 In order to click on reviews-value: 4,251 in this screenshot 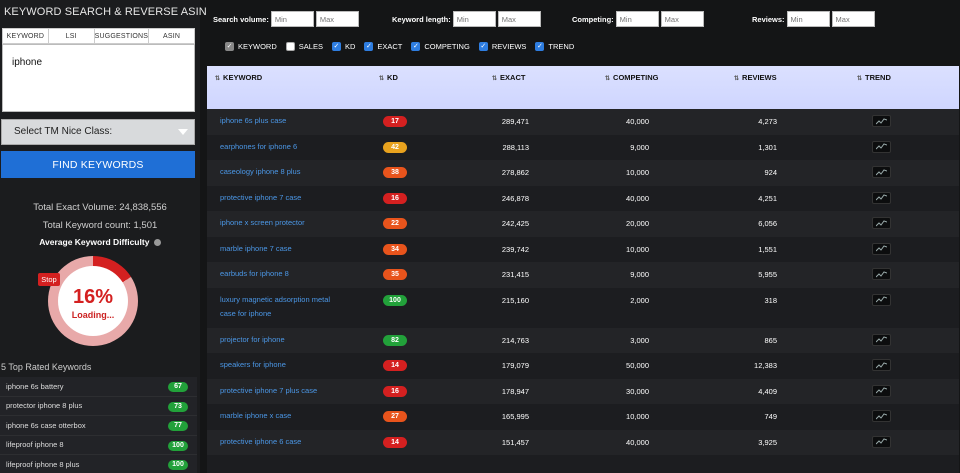, I will do `click(767, 198)`.